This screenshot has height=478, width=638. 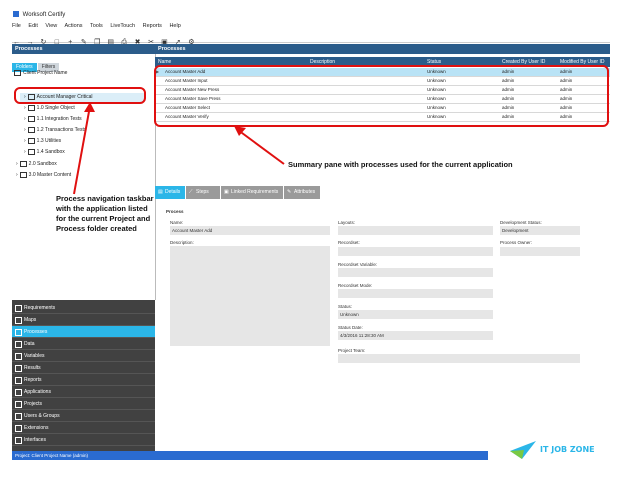 What do you see at coordinates (42, 141) in the screenshot?
I see `tree-item-utilities: › 1.3 Utilities` at bounding box center [42, 141].